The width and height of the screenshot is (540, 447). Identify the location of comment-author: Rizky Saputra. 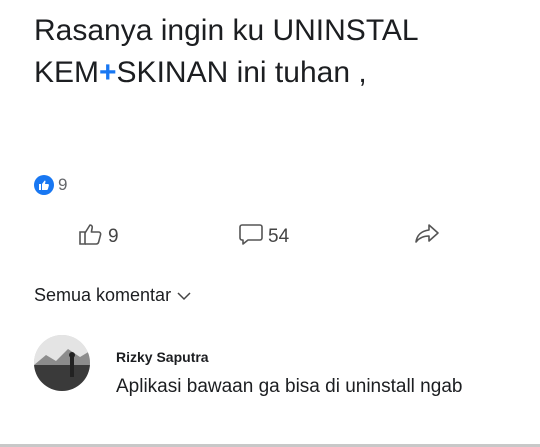
(162, 357).